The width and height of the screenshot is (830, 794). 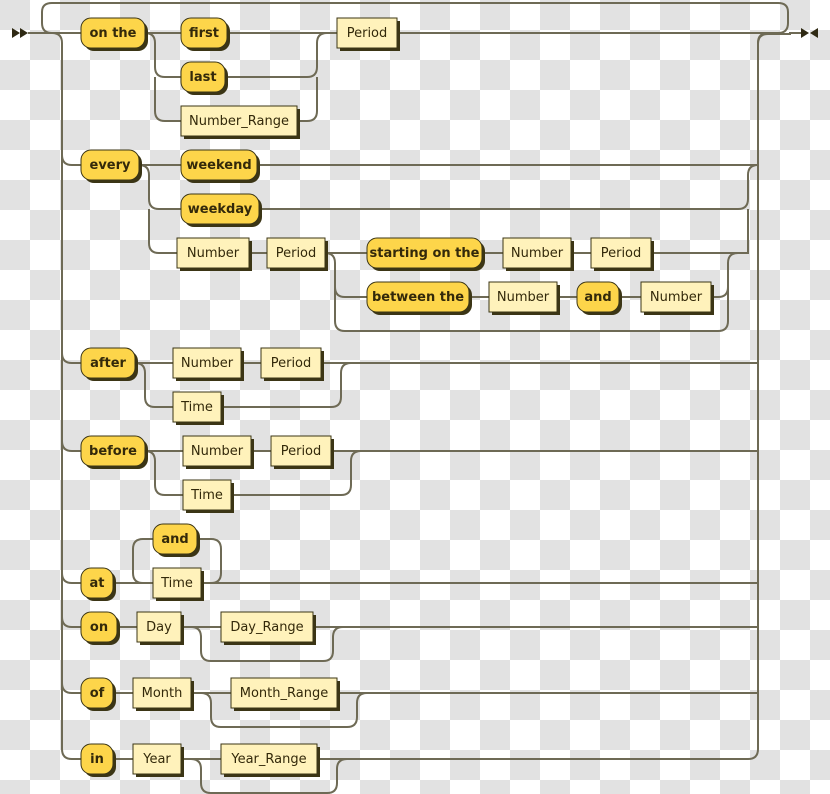 I want to click on nonterminal-number-5: Number, so click(x=677, y=298).